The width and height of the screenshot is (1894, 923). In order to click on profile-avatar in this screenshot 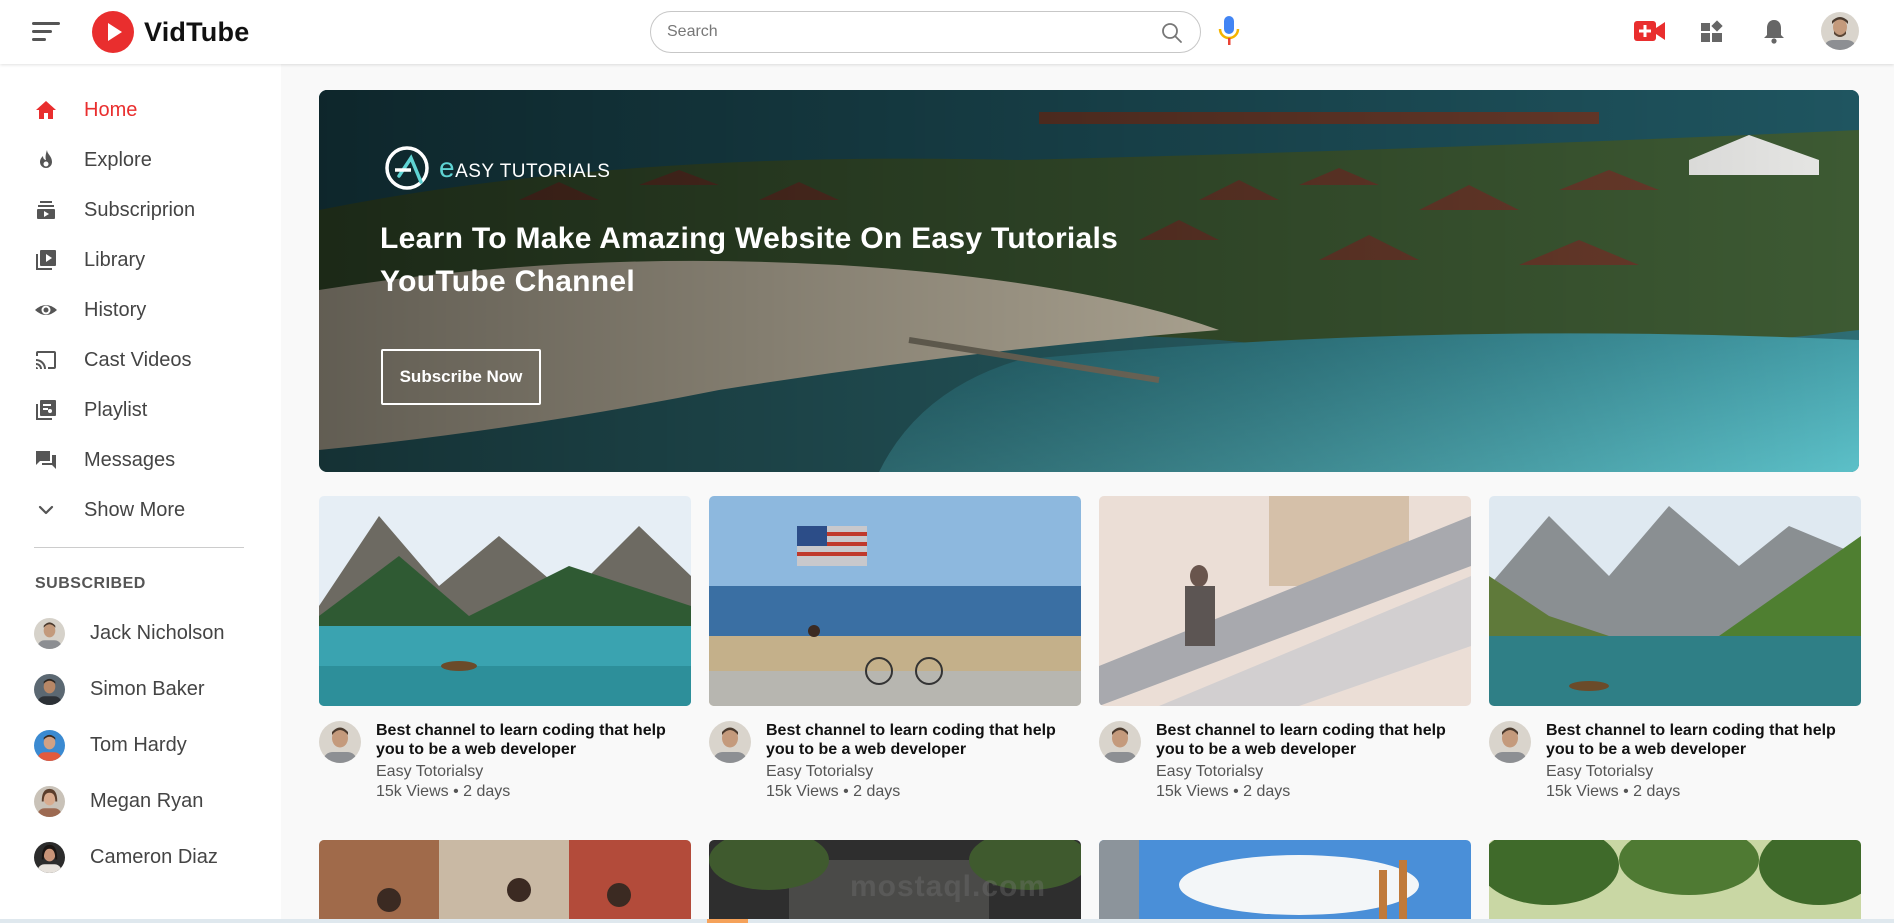, I will do `click(1840, 31)`.